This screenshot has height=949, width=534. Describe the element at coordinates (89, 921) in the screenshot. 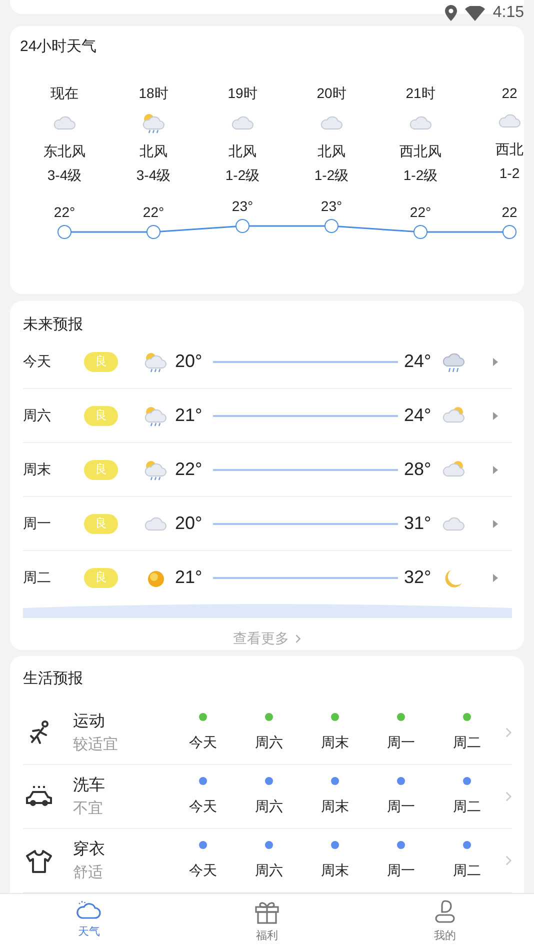

I see `nav-tab: 天气` at that location.